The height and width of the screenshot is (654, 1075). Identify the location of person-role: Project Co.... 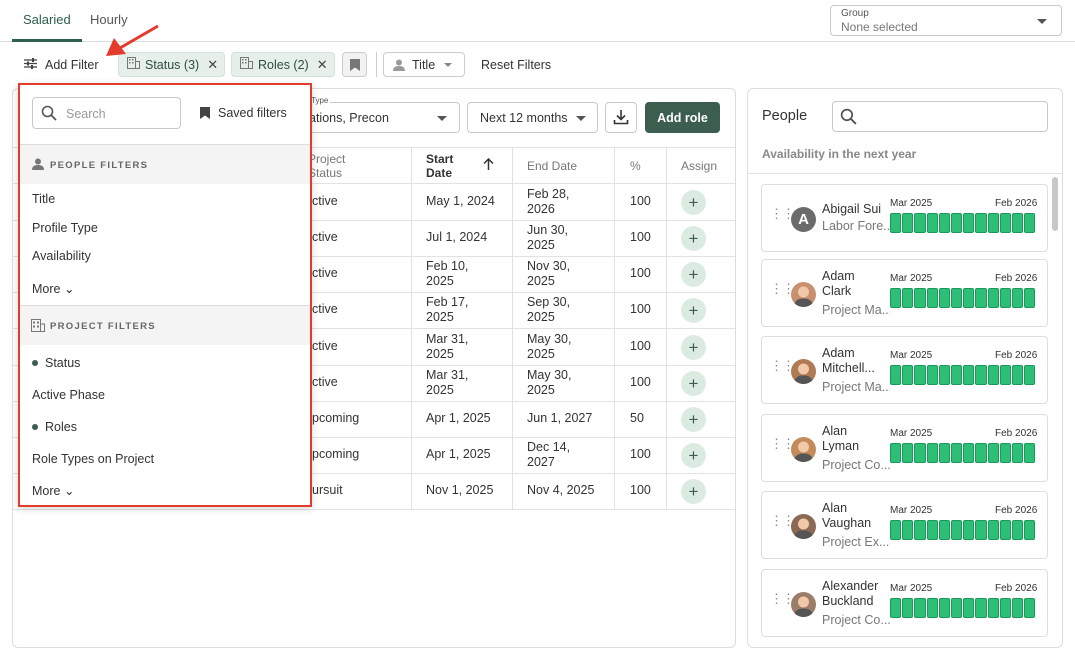
(856, 465).